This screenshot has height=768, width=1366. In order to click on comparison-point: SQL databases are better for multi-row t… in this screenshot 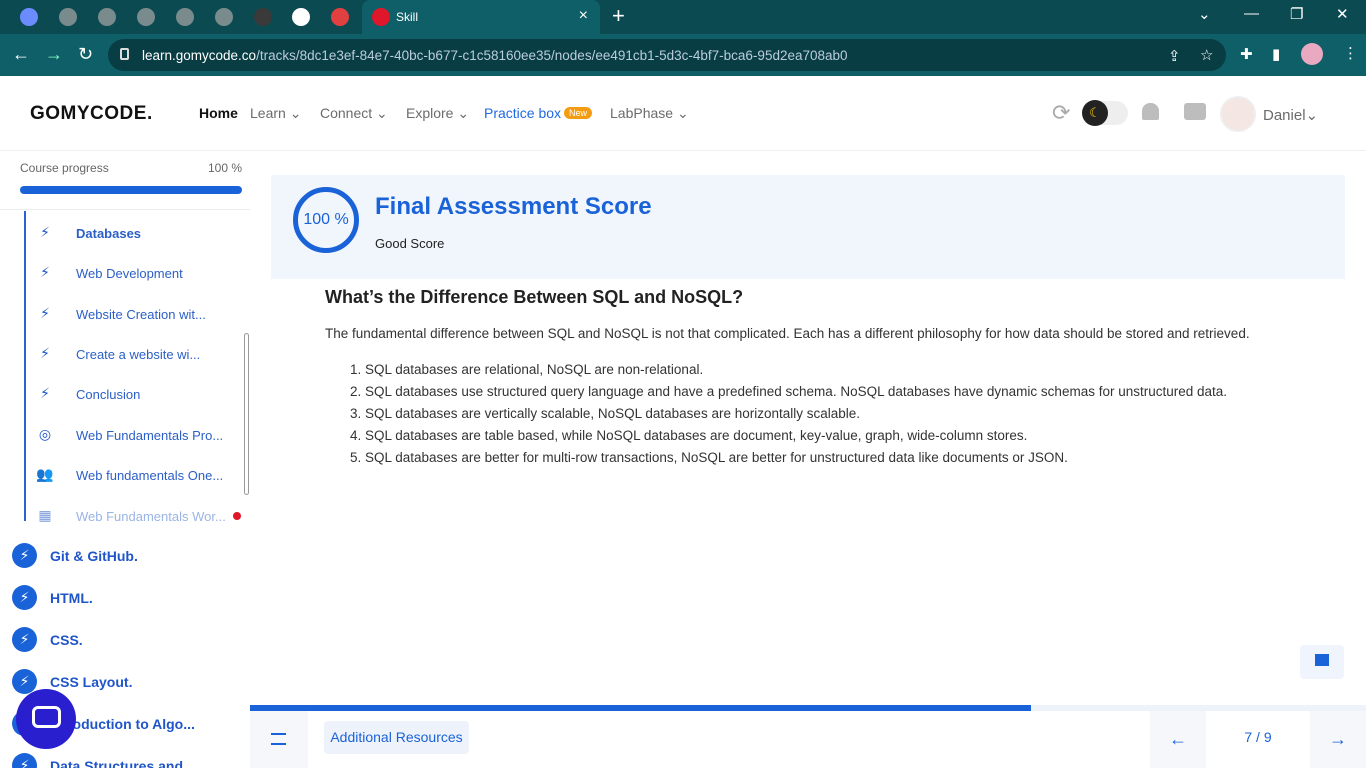, I will do `click(796, 458)`.